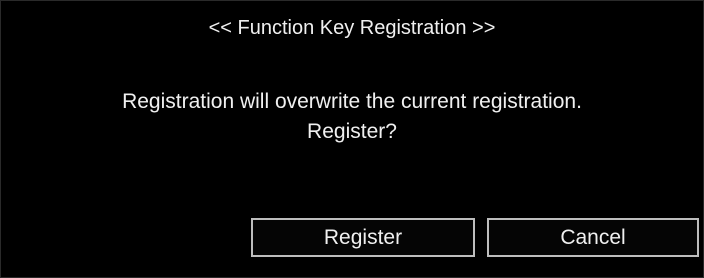 Image resolution: width=704 pixels, height=278 pixels. Describe the element at coordinates (593, 237) in the screenshot. I see `cancel-button: Cancel` at that location.